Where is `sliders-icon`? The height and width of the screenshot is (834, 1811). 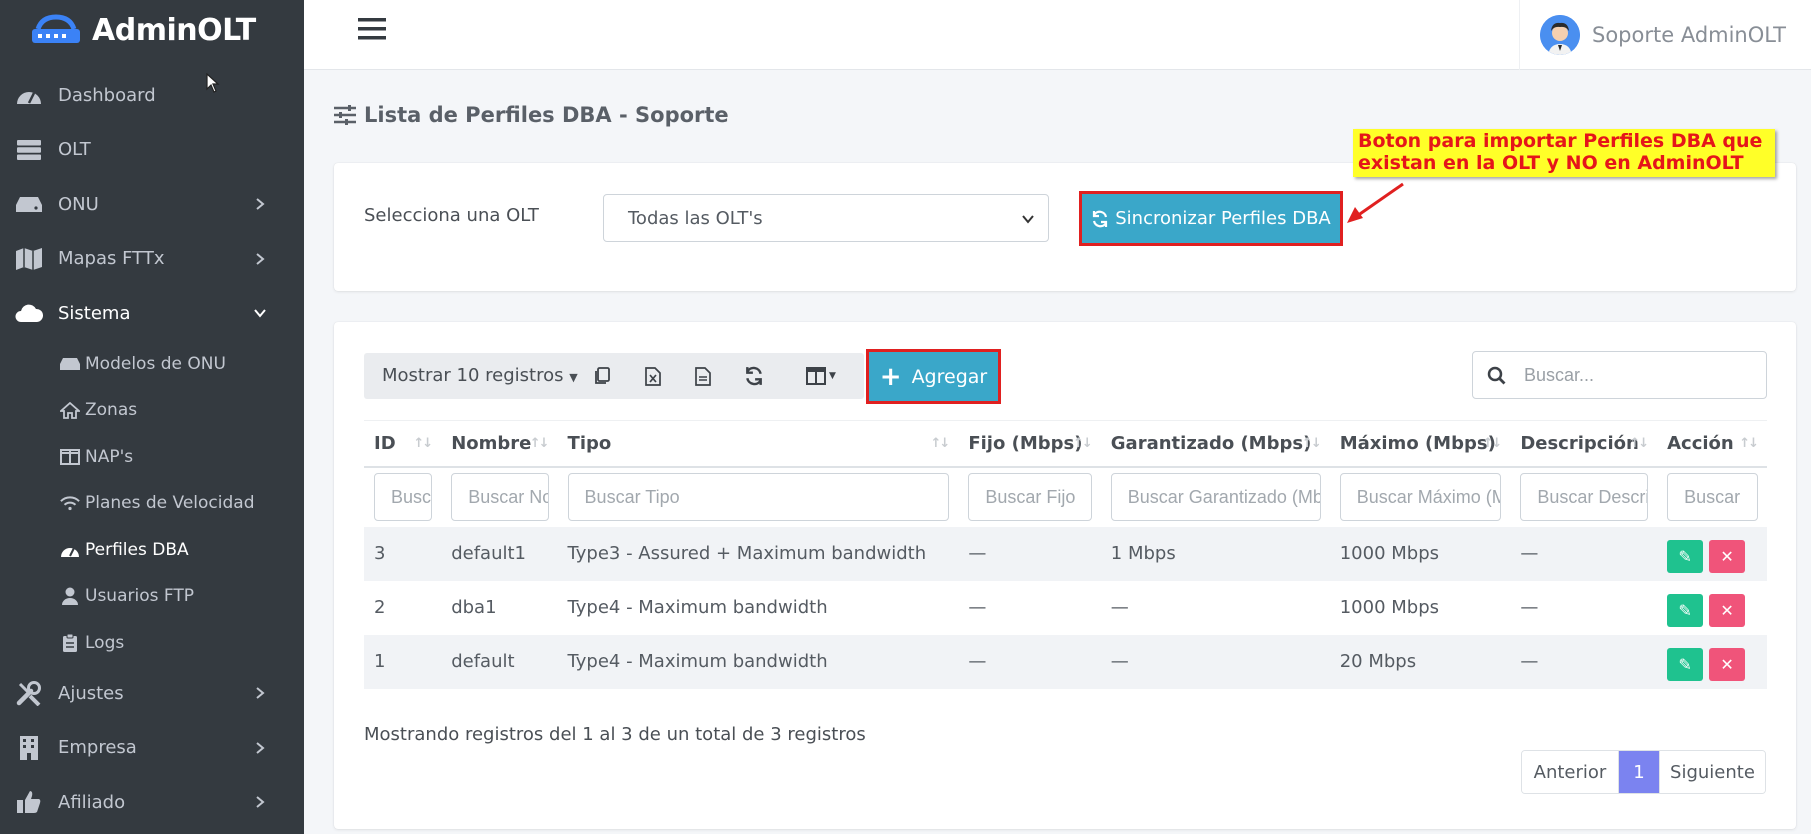
sliders-icon is located at coordinates (345, 115).